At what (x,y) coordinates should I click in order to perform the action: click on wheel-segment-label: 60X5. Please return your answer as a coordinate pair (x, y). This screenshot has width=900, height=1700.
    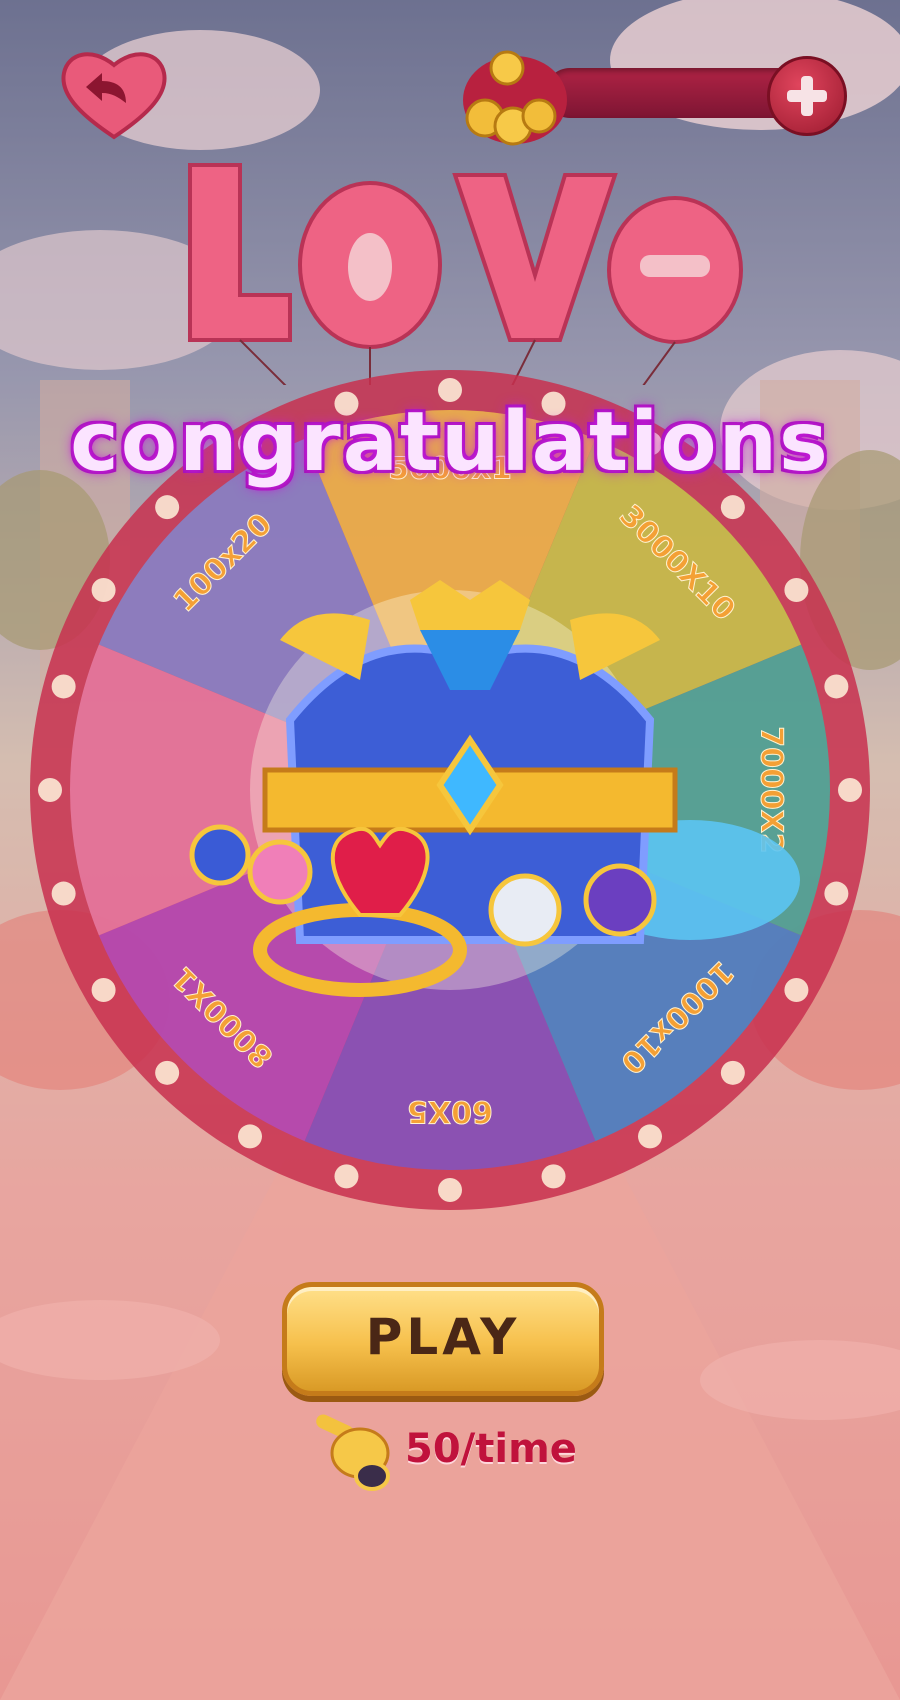
    Looking at the image, I should click on (450, 1111).